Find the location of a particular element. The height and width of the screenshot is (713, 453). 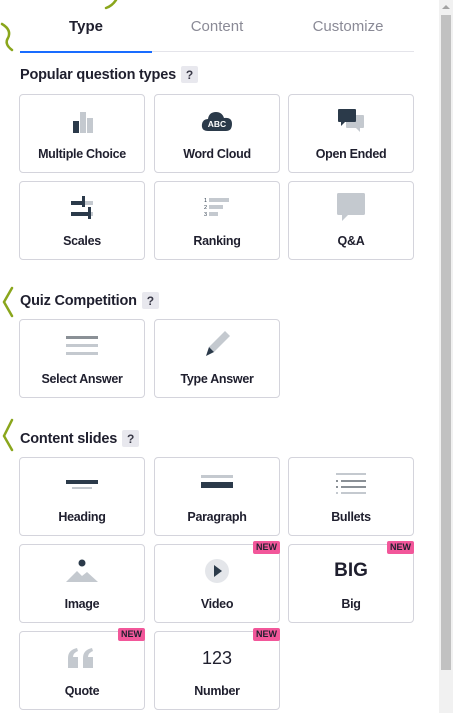

help-popular-button: ? is located at coordinates (189, 74).